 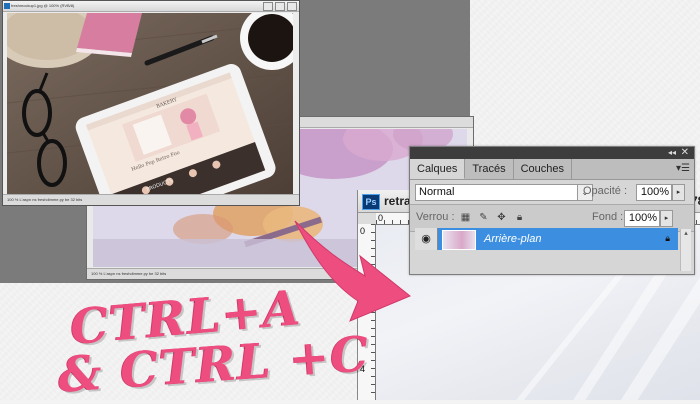 I want to click on panel-menu-icon: ▾☰, so click(x=683, y=168).